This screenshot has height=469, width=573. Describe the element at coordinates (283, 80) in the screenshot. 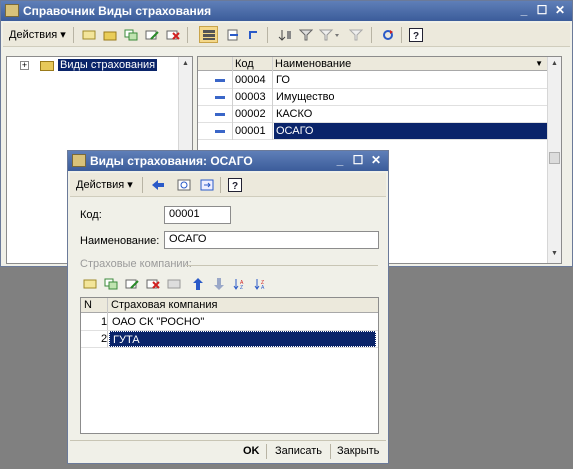

I see `row-name: ГО` at that location.